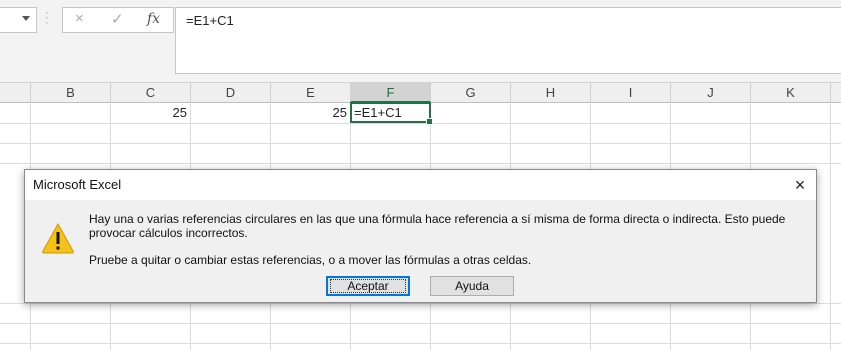 The image size is (841, 350). What do you see at coordinates (429, 121) in the screenshot?
I see `fill-handle` at bounding box center [429, 121].